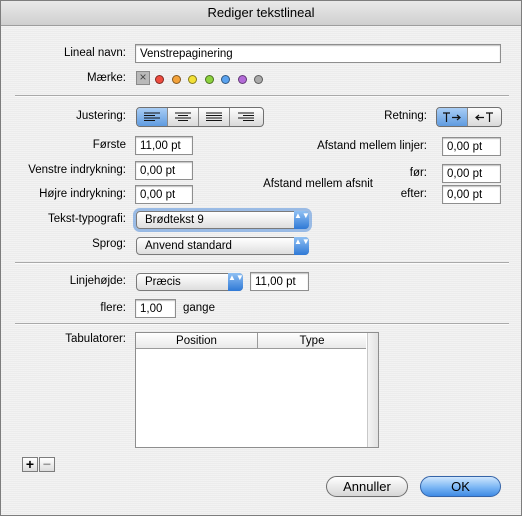 The width and height of the screenshot is (522, 516). Describe the element at coordinates (471, 146) in the screenshot. I see `line-spacing-field: 0,00 pt` at that location.